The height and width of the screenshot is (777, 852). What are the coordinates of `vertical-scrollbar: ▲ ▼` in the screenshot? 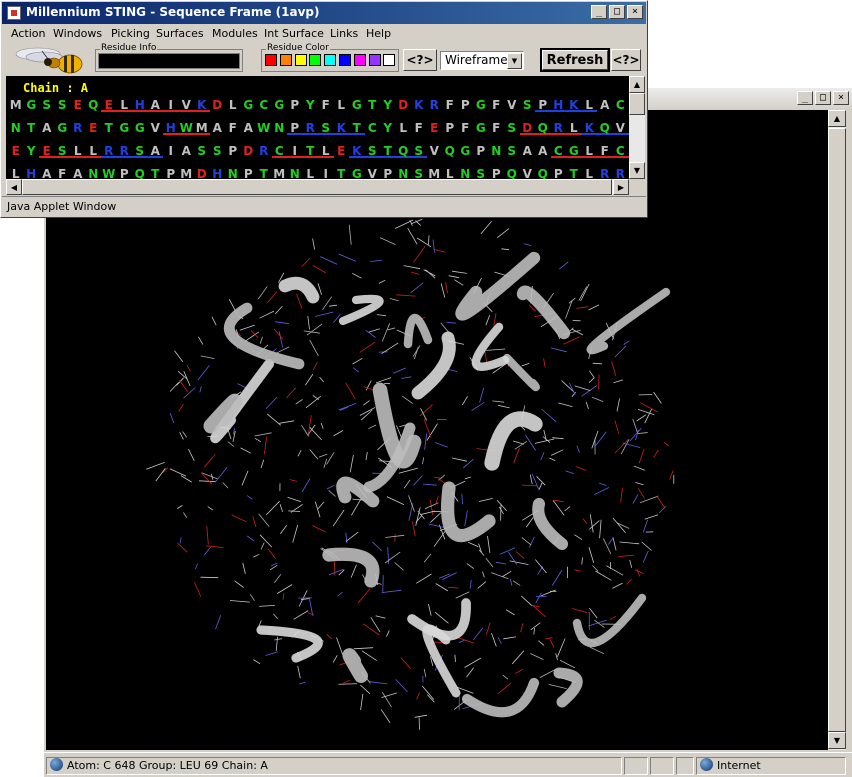 It's located at (837, 430).